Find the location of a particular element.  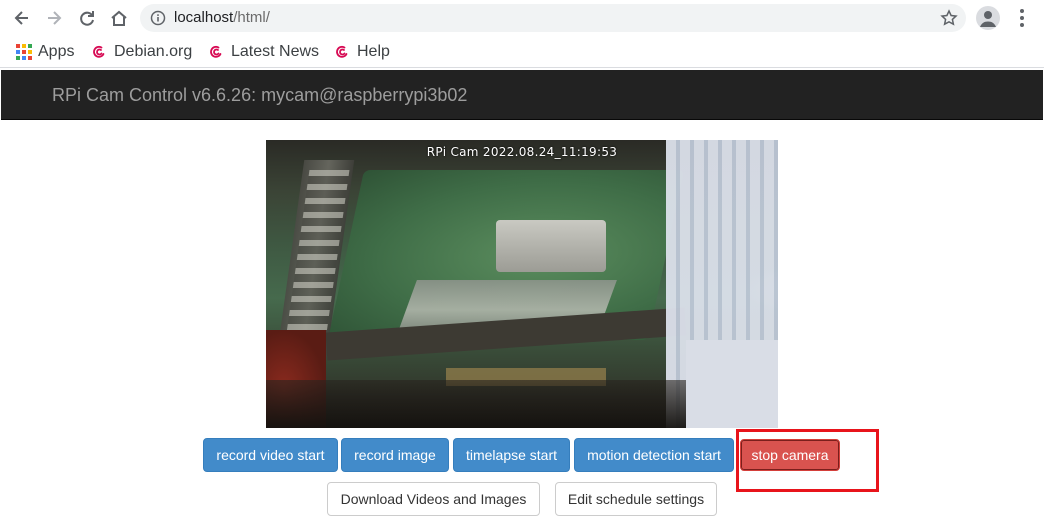

address-bar: localhost/html/ is located at coordinates (553, 18).